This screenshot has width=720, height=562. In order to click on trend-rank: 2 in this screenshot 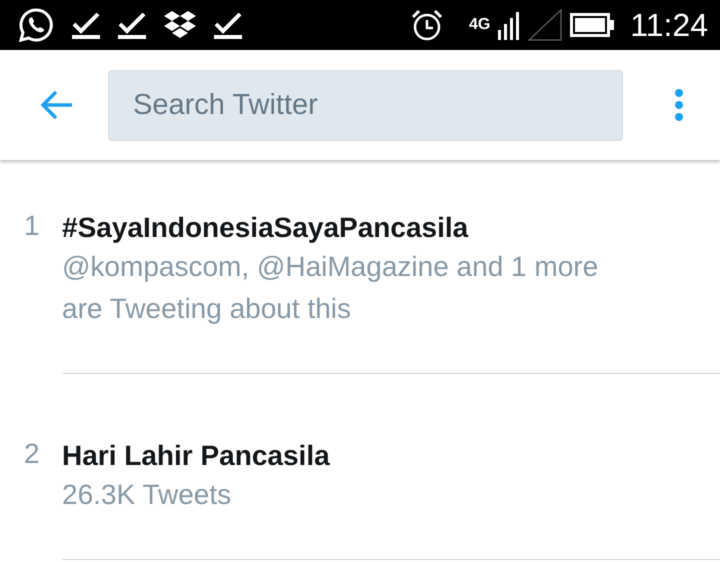, I will do `click(32, 454)`.